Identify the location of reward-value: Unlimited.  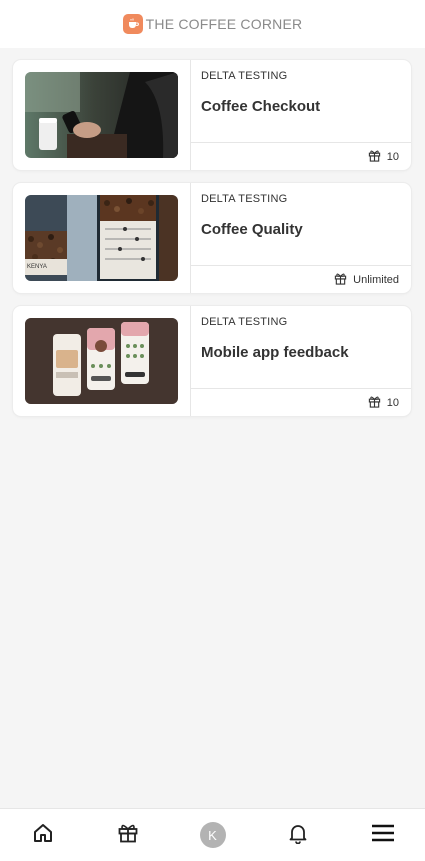
(376, 280).